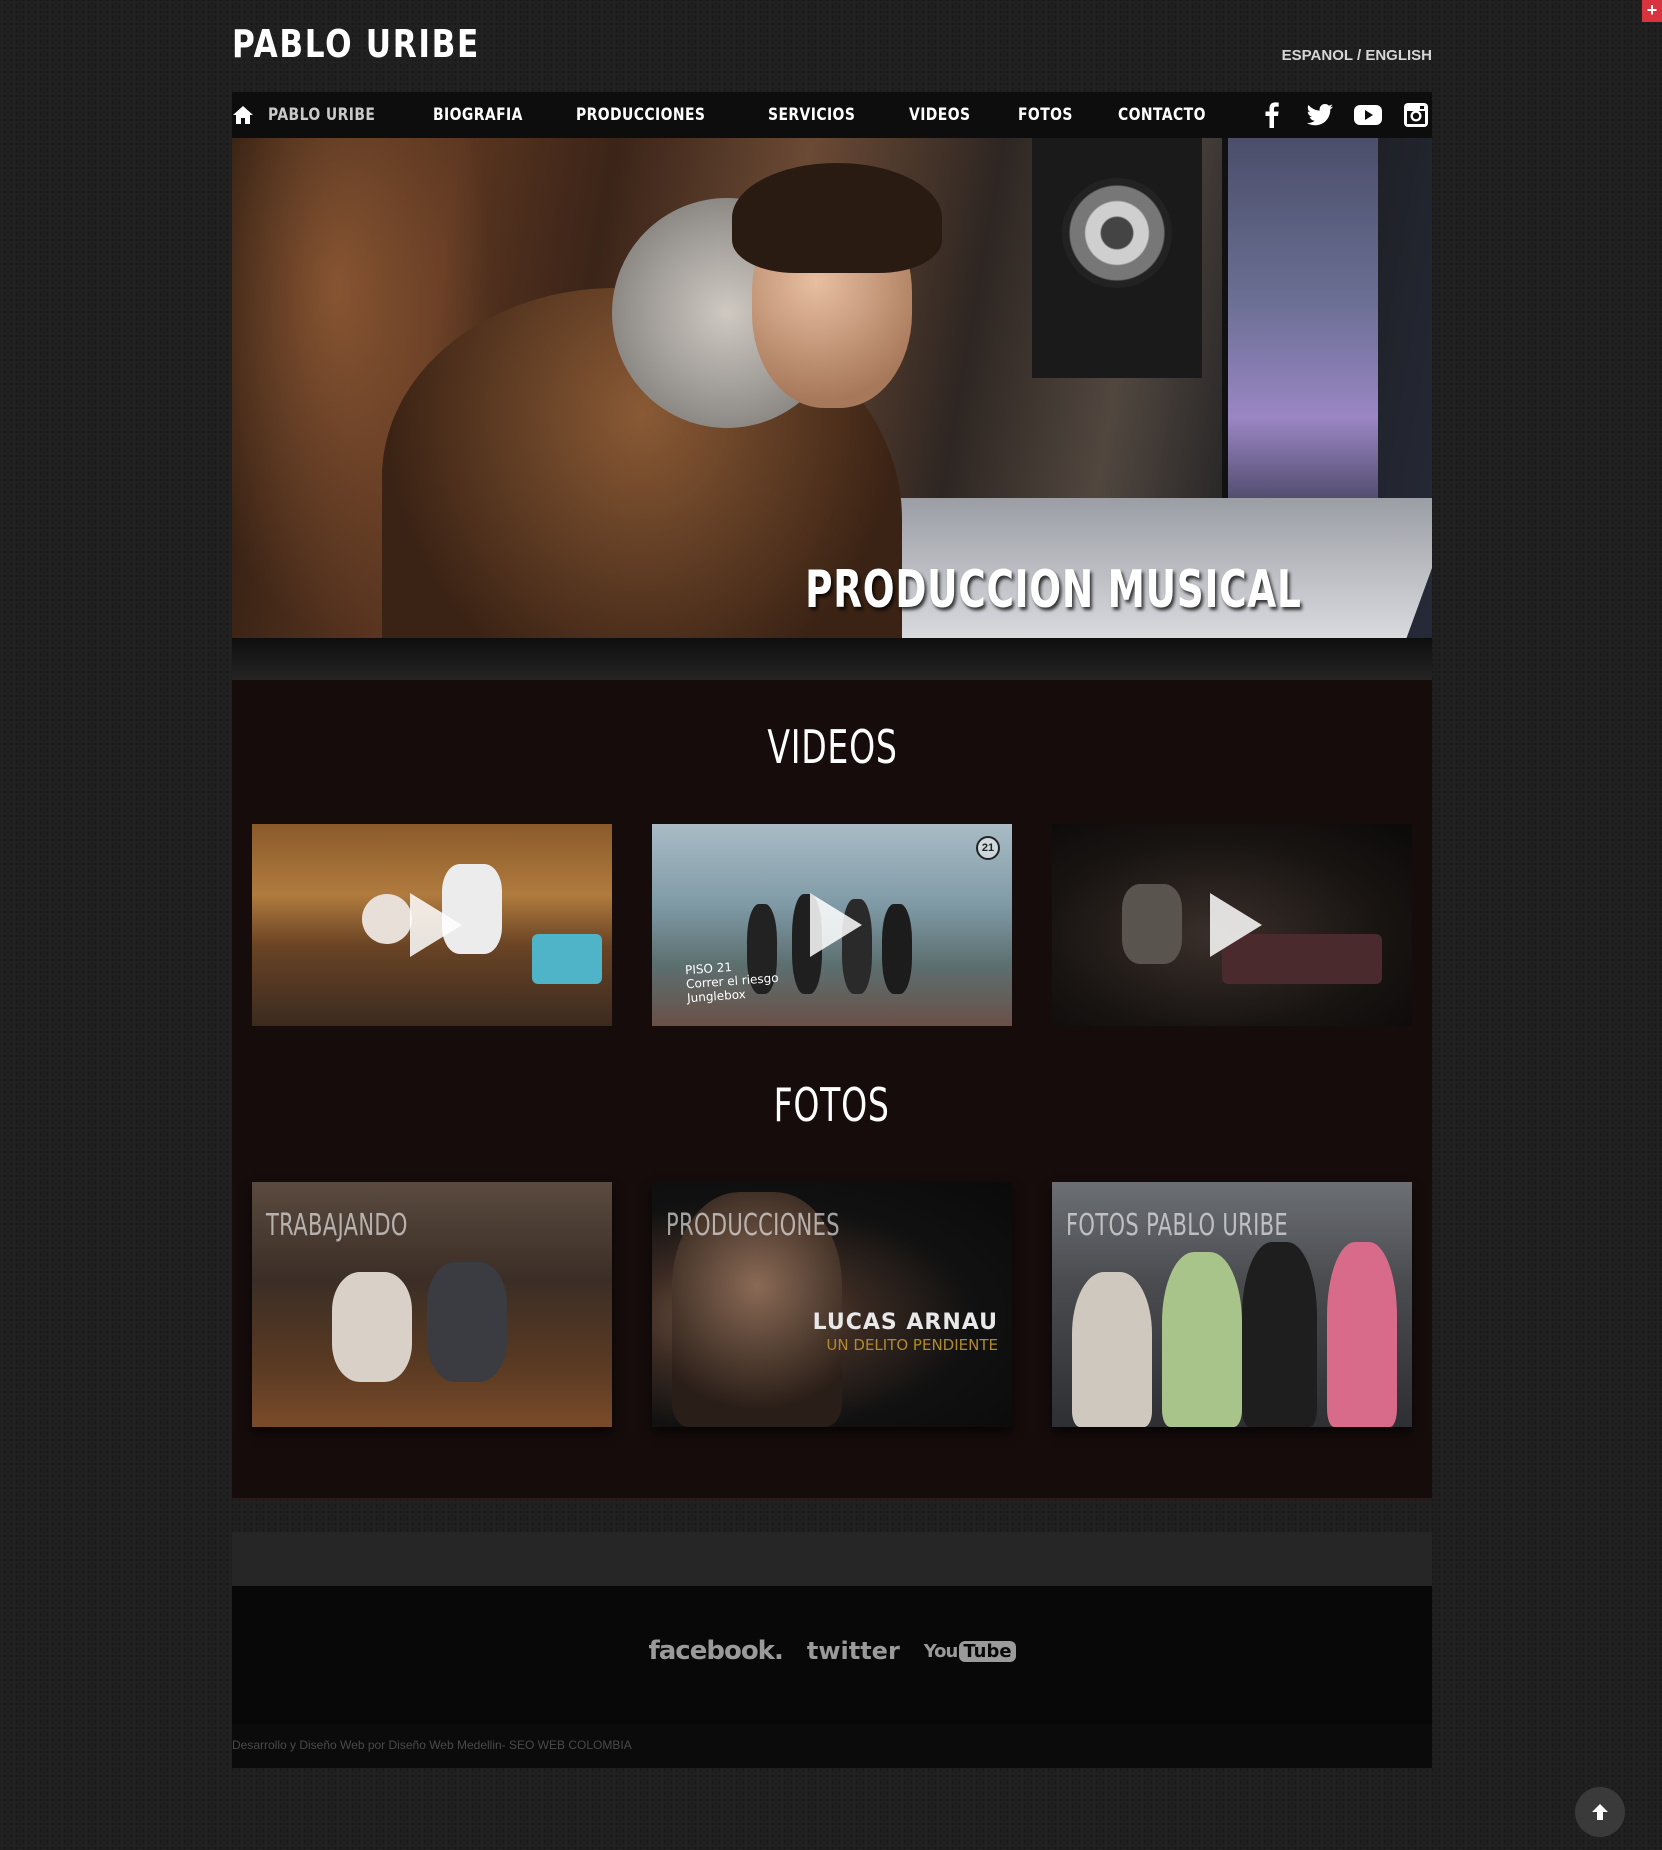 This screenshot has width=1662, height=1850. Describe the element at coordinates (1177, 1225) in the screenshot. I see `photo-album-caption: FOTOS PABLO URIBE` at that location.